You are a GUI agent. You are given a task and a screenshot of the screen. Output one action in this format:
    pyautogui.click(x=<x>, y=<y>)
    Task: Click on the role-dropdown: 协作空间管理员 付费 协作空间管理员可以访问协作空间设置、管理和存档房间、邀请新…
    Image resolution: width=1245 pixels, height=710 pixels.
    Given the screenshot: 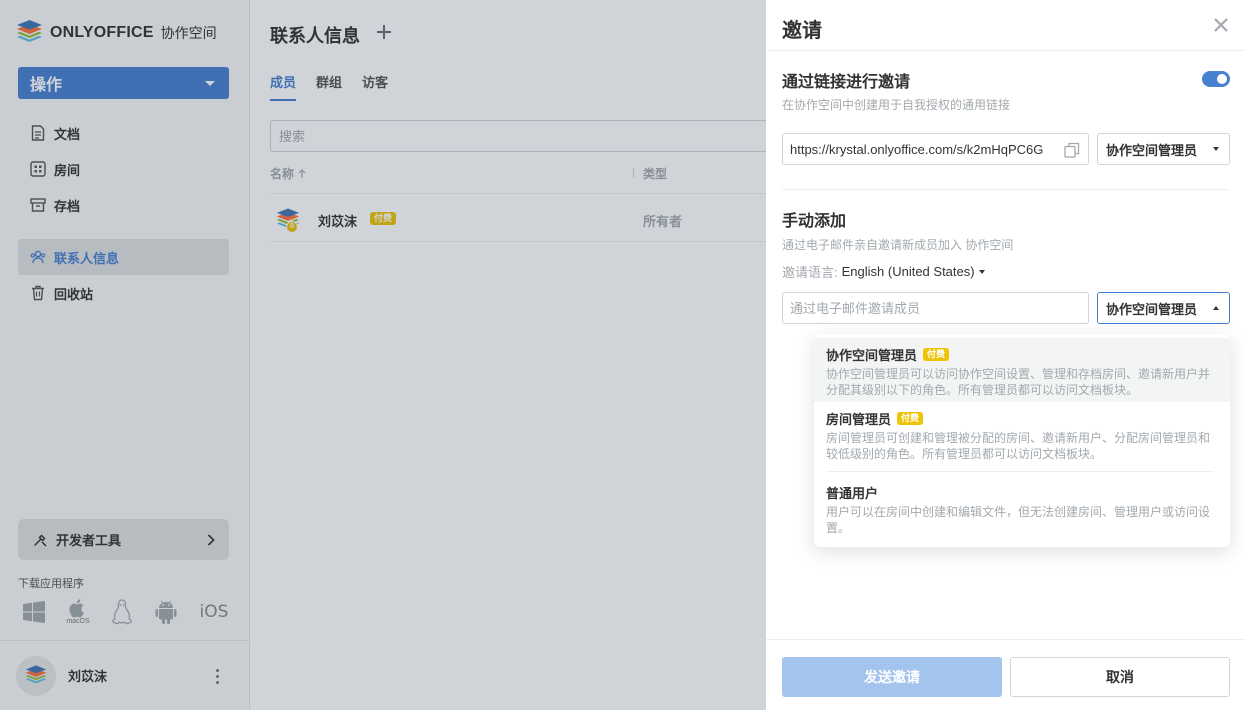 What is the action you would take?
    pyautogui.click(x=1022, y=440)
    